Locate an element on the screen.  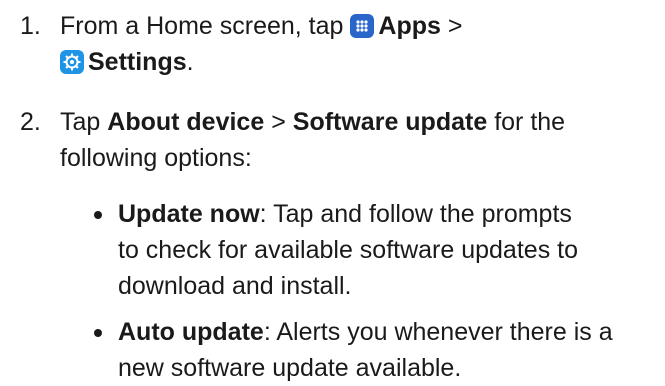
settings-label: Settings is located at coordinates (137, 62).